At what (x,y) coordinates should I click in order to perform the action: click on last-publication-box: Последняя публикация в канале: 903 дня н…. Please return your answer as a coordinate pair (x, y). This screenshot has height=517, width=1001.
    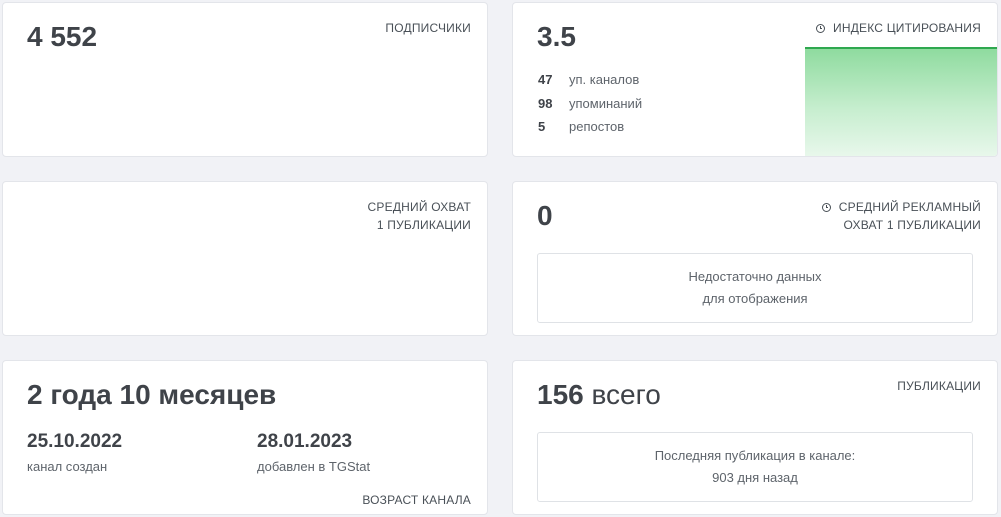
    Looking at the image, I should click on (755, 467).